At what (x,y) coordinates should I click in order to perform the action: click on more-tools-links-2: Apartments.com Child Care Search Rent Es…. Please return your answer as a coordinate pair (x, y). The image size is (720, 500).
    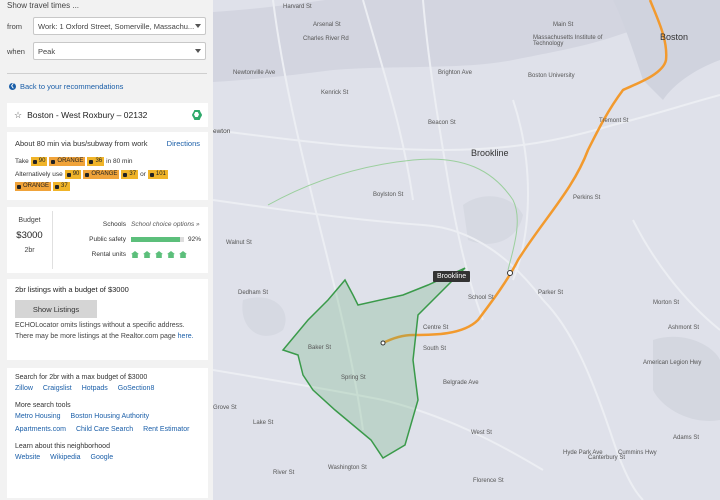
    Looking at the image, I should click on (107, 429).